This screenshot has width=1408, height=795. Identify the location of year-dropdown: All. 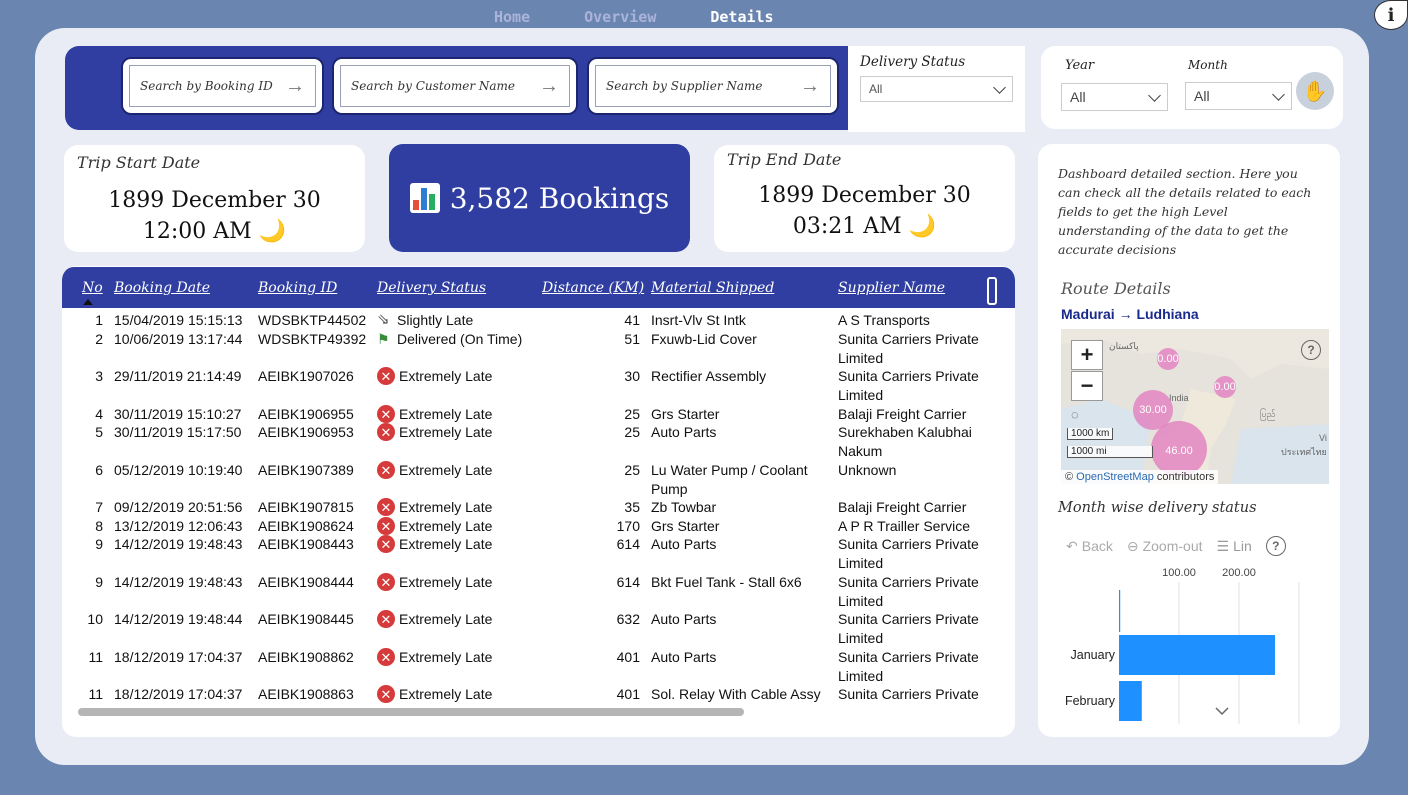
(1114, 97).